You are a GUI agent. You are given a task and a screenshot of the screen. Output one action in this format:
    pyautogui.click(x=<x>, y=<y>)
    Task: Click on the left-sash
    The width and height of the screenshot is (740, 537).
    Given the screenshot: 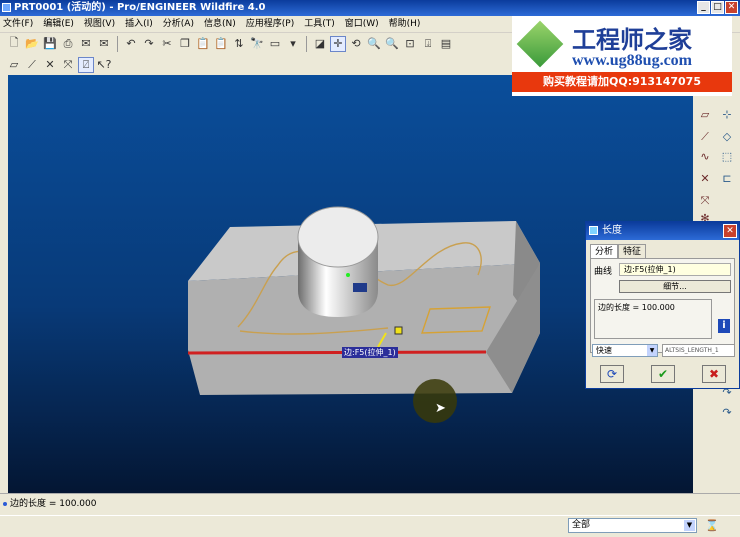 What is the action you would take?
    pyautogui.click(x=4, y=284)
    